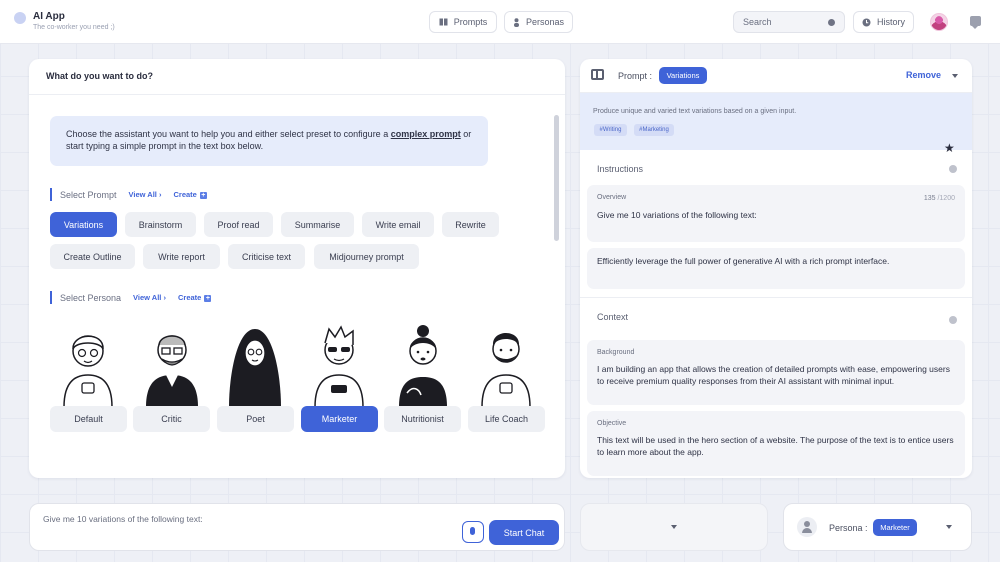 The image size is (1000, 562). I want to click on personas-button: Personas, so click(538, 22).